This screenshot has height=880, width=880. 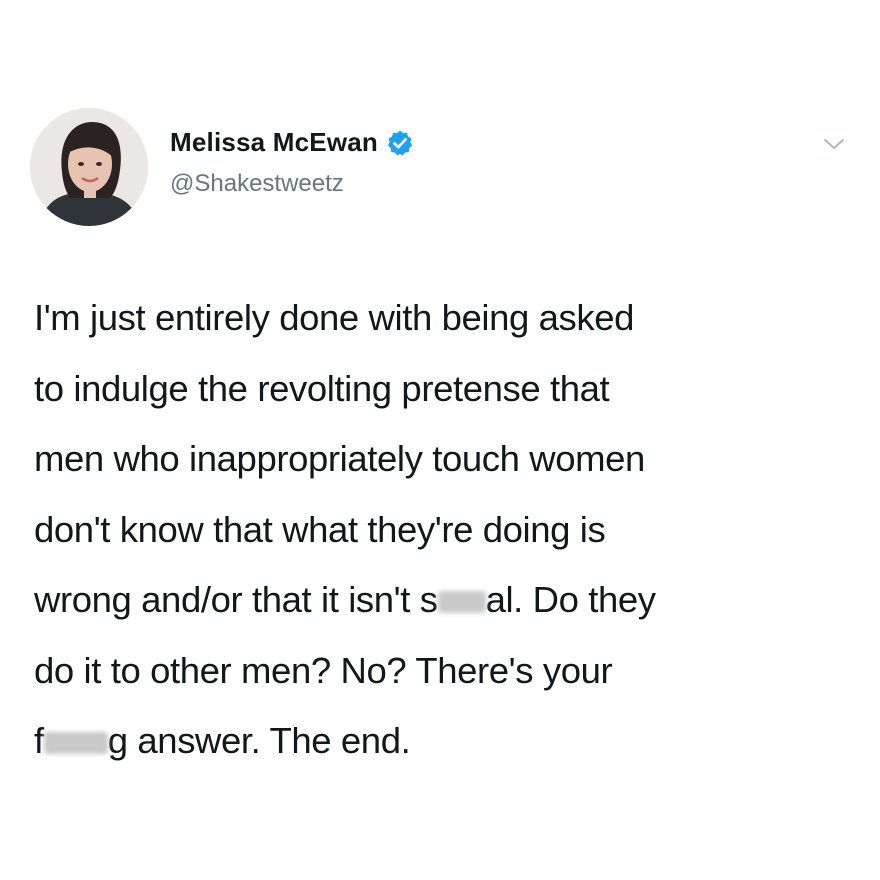 What do you see at coordinates (323, 670) in the screenshot?
I see `tweet-text-segment: do it to other men? No? There's your` at bounding box center [323, 670].